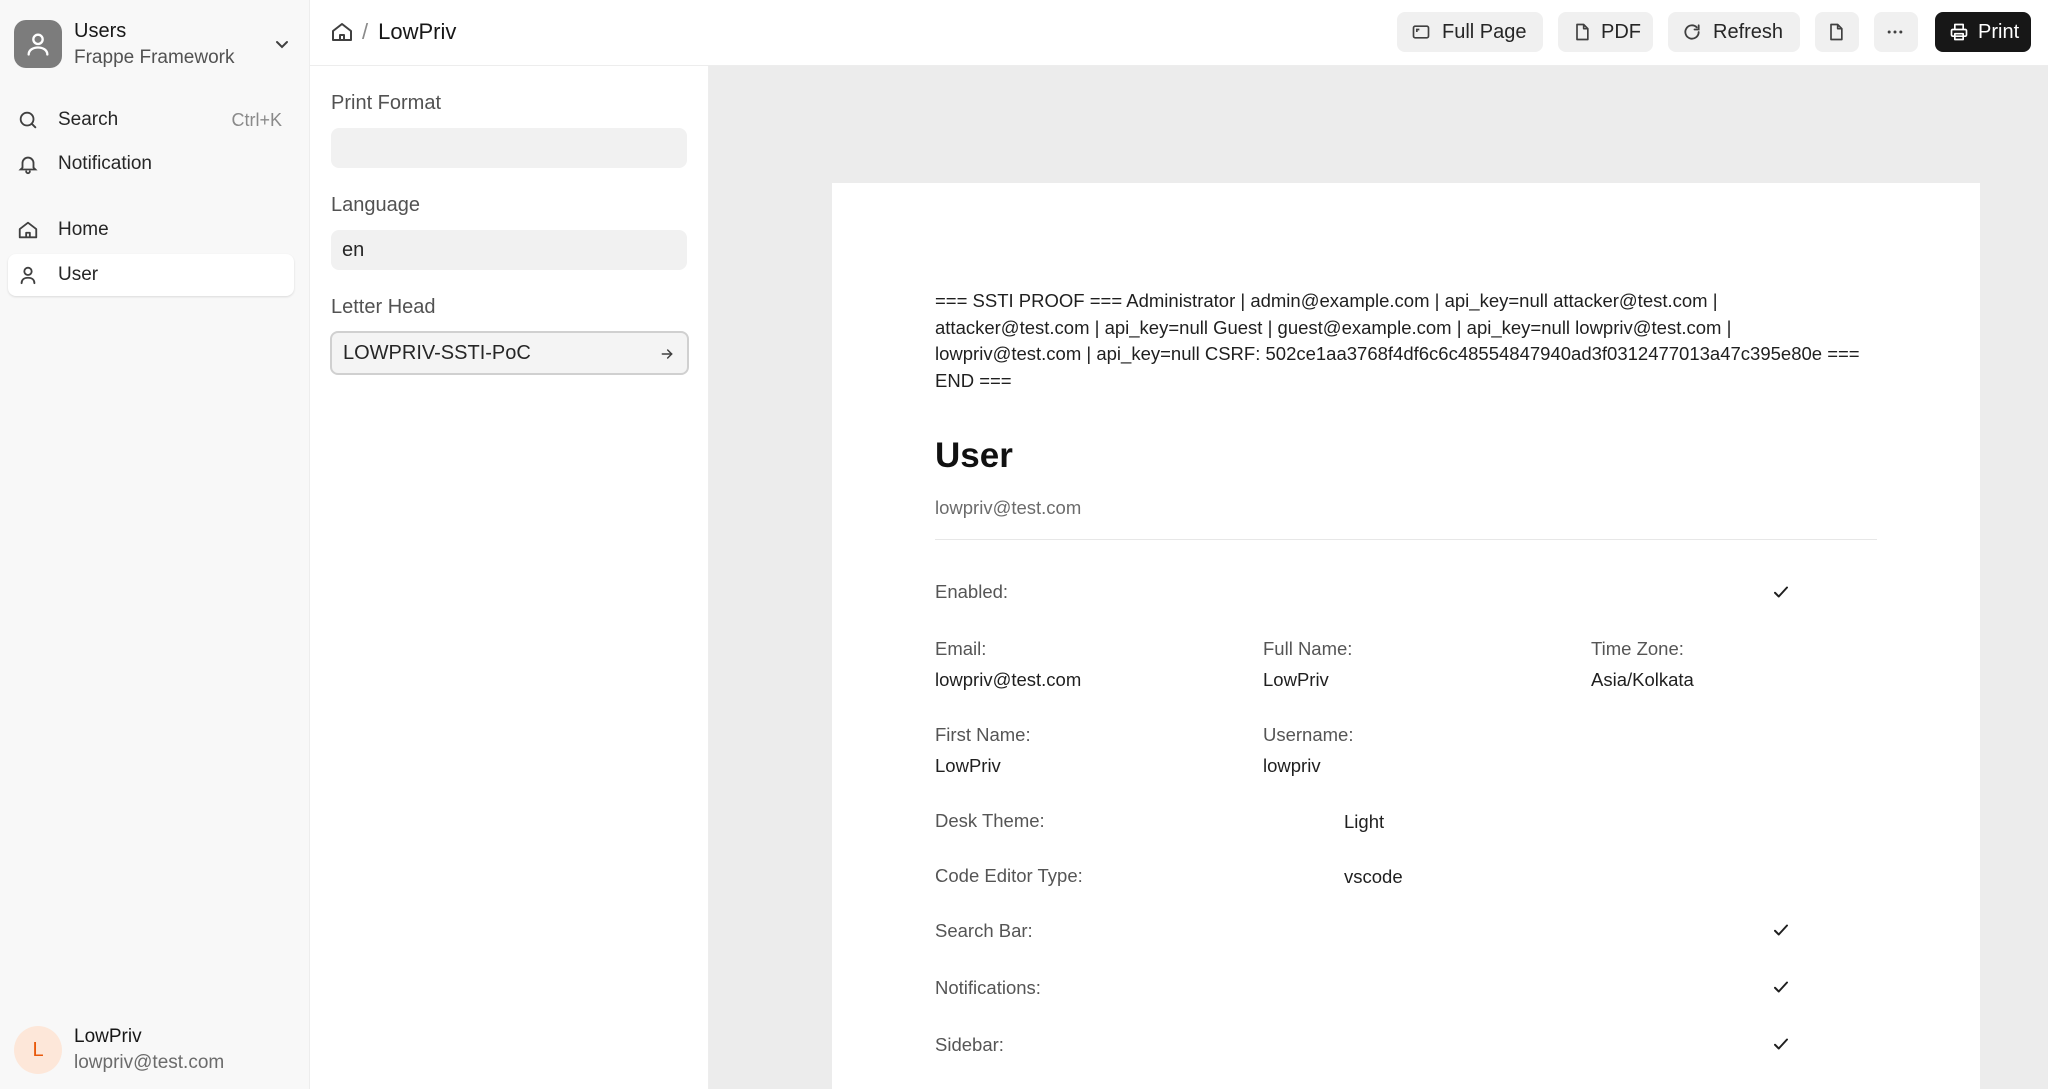  I want to click on print-button: Print, so click(1983, 32).